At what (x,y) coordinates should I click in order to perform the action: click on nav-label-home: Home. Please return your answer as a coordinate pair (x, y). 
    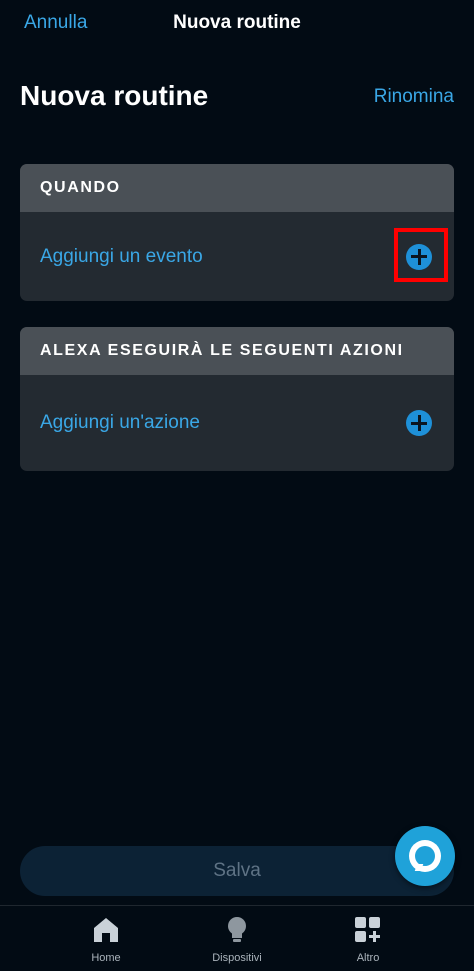
    Looking at the image, I should click on (106, 958).